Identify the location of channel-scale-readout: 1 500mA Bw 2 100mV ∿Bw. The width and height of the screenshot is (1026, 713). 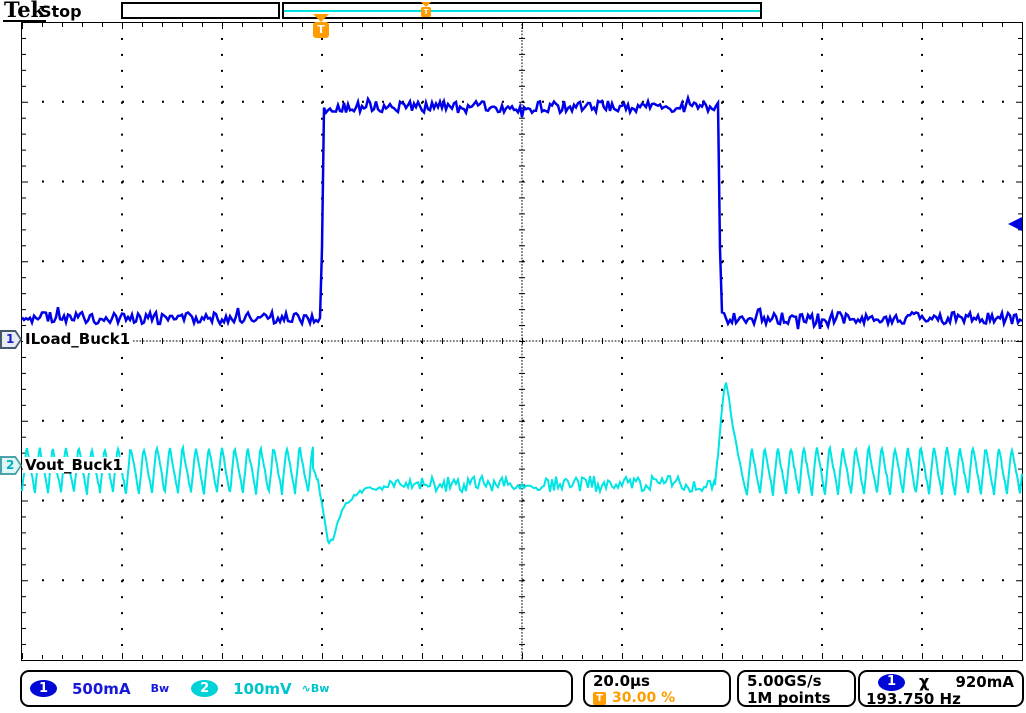
(296, 688).